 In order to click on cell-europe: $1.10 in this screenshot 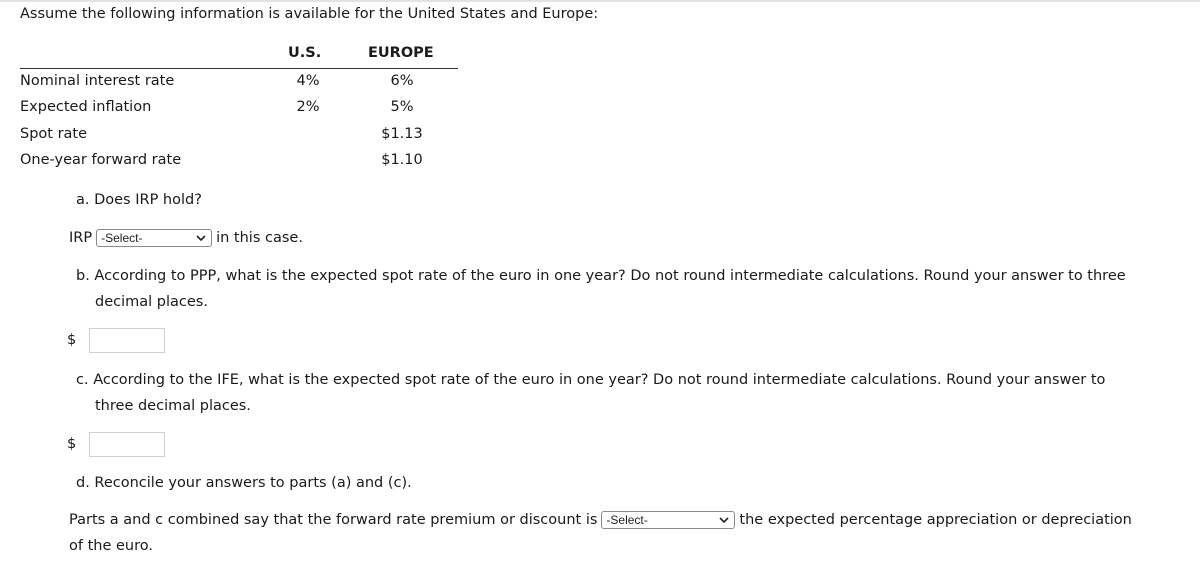, I will do `click(402, 160)`.